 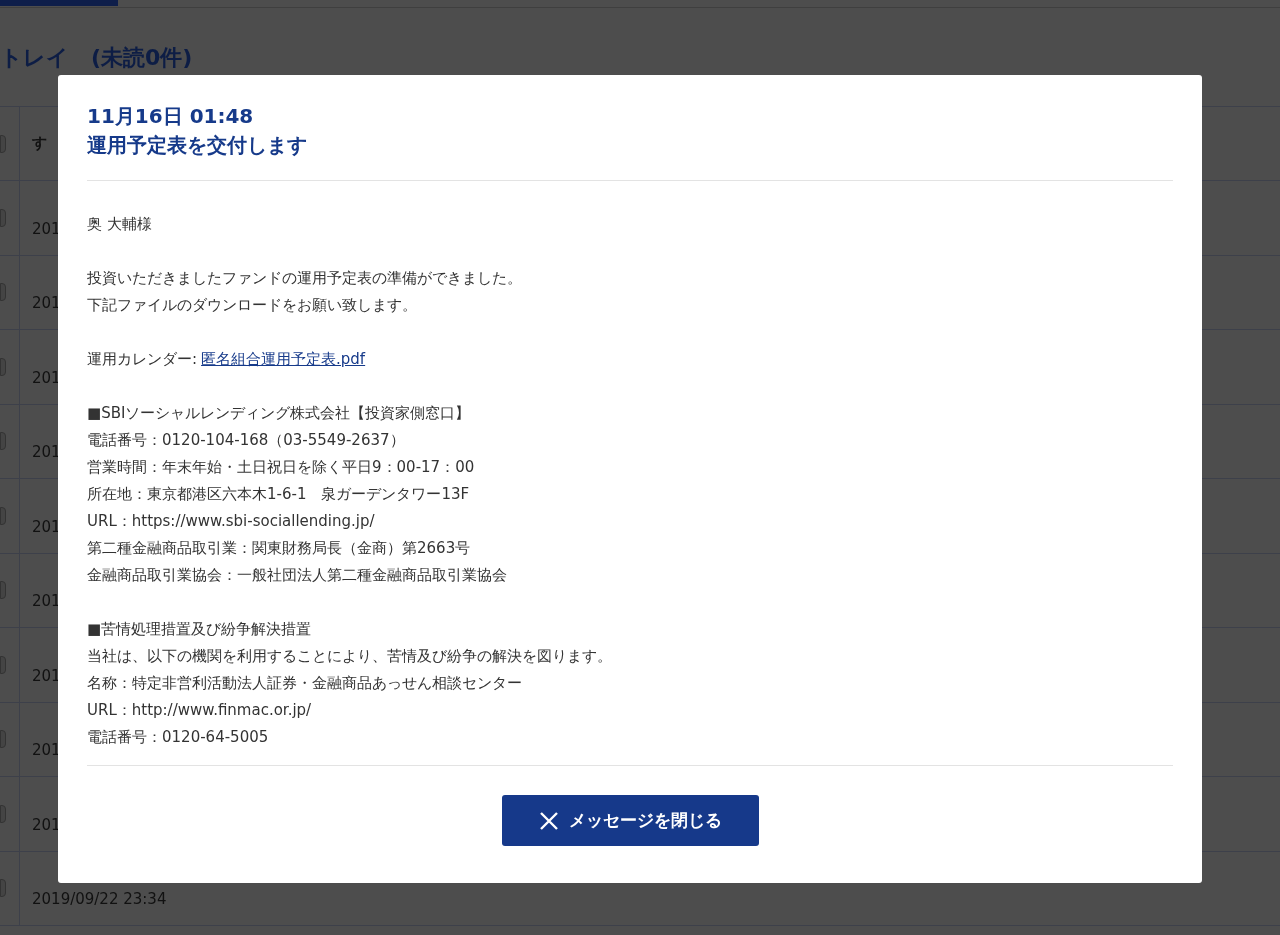 What do you see at coordinates (99, 899) in the screenshot?
I see `table-cell-text: 2019/09/22 23:34` at bounding box center [99, 899].